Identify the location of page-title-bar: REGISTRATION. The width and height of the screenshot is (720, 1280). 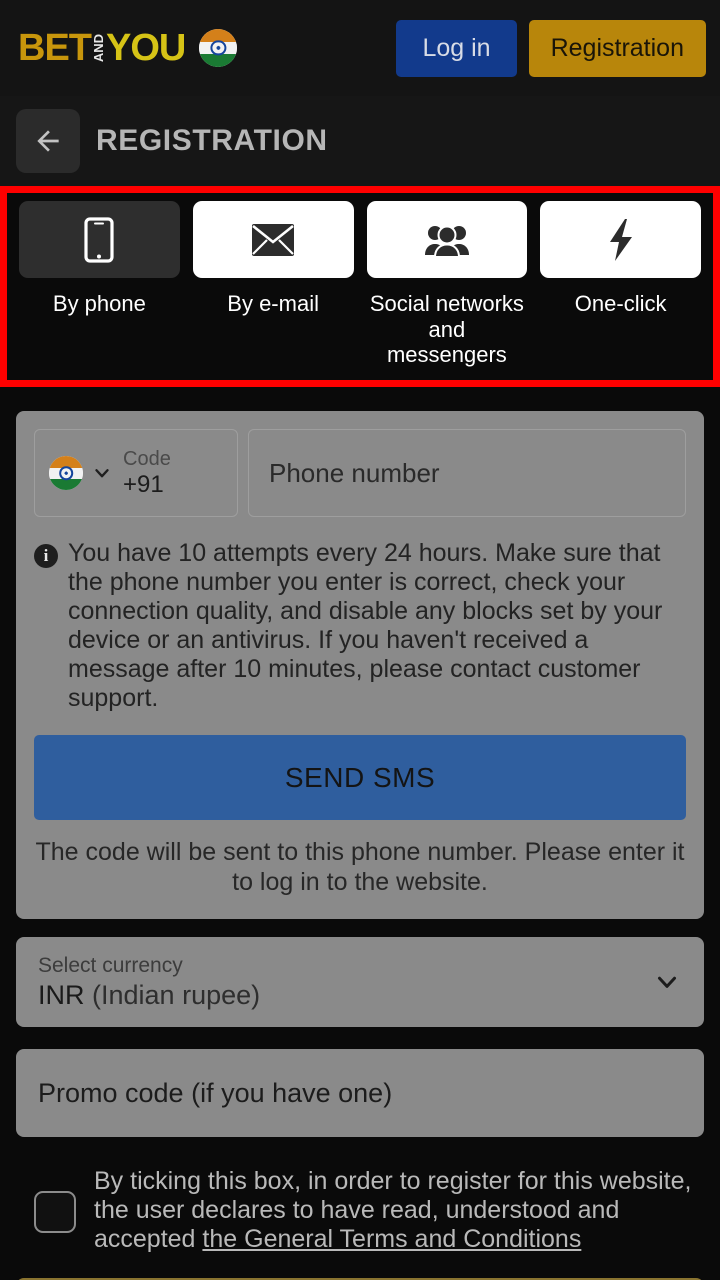
(360, 141).